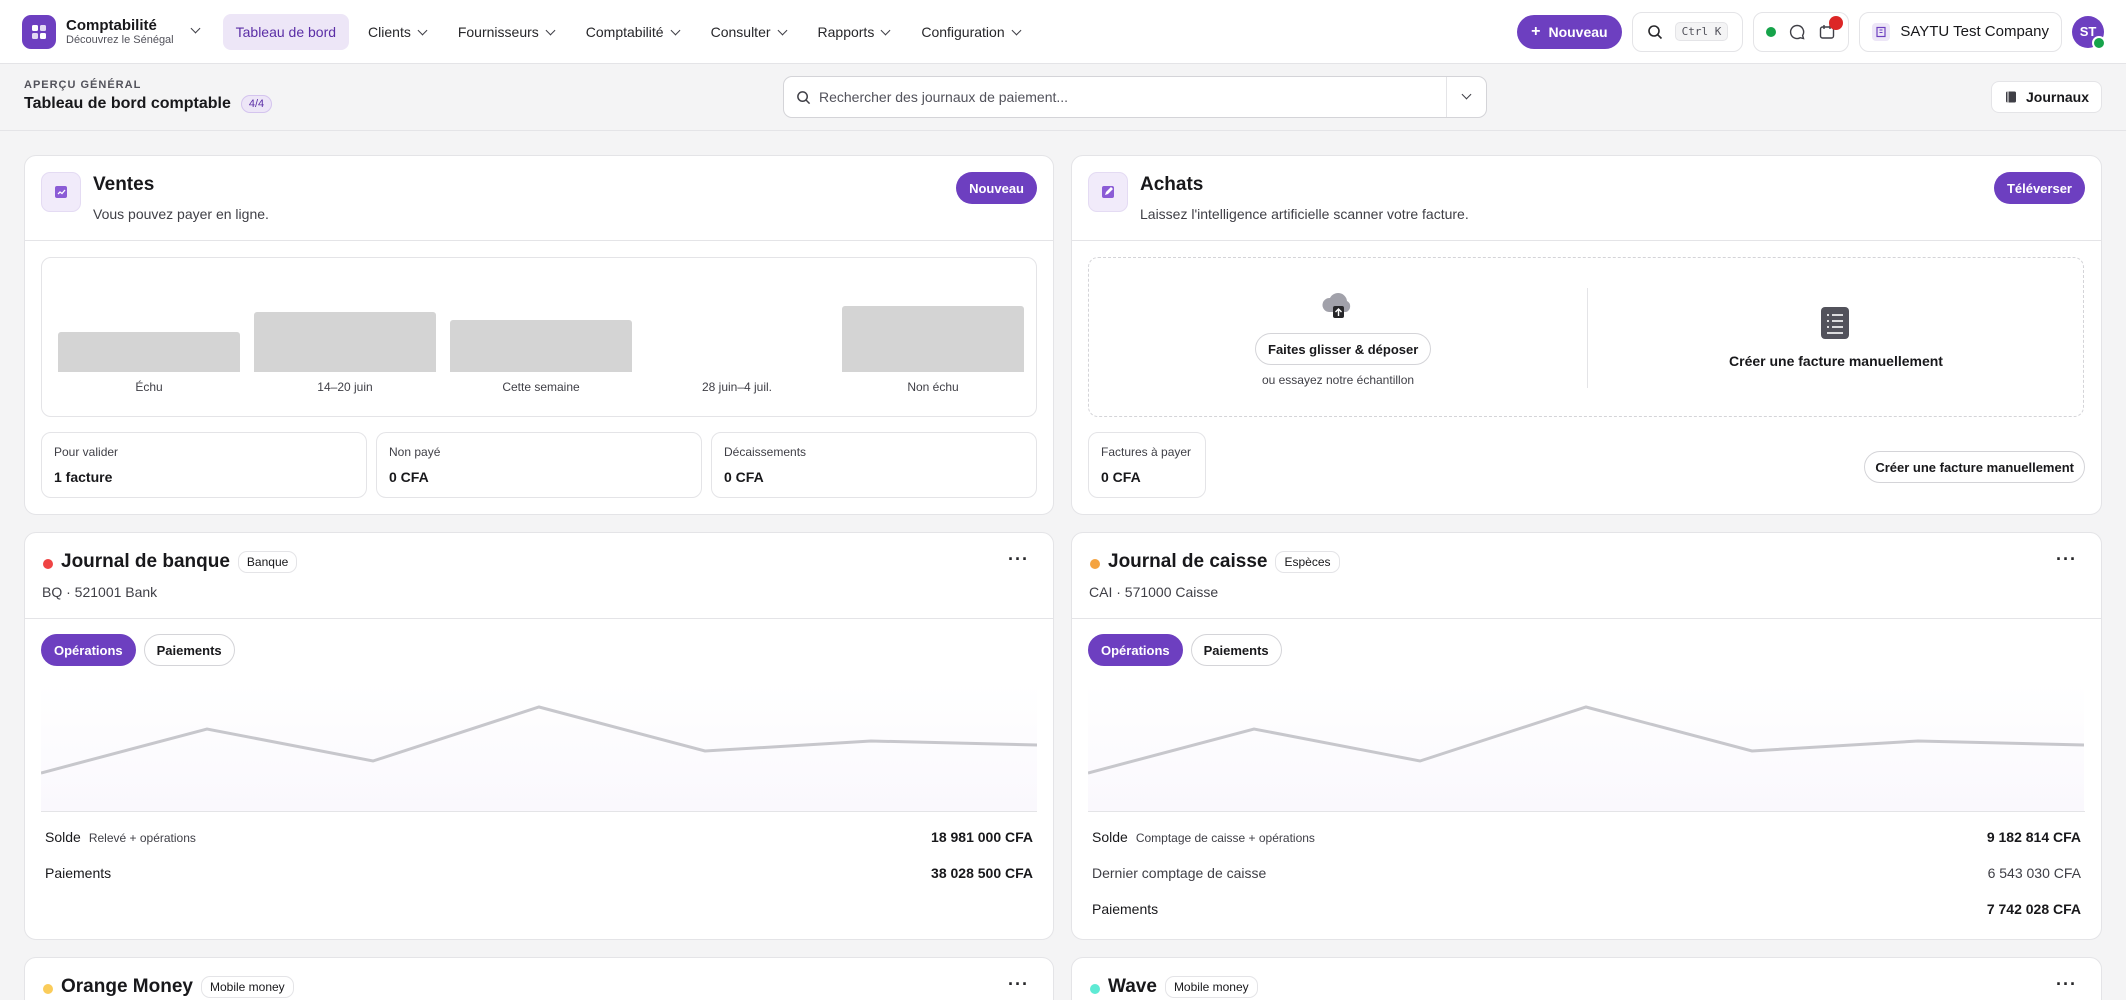 This screenshot has height=1000, width=2126. I want to click on sales-title: Ventes, so click(124, 184).